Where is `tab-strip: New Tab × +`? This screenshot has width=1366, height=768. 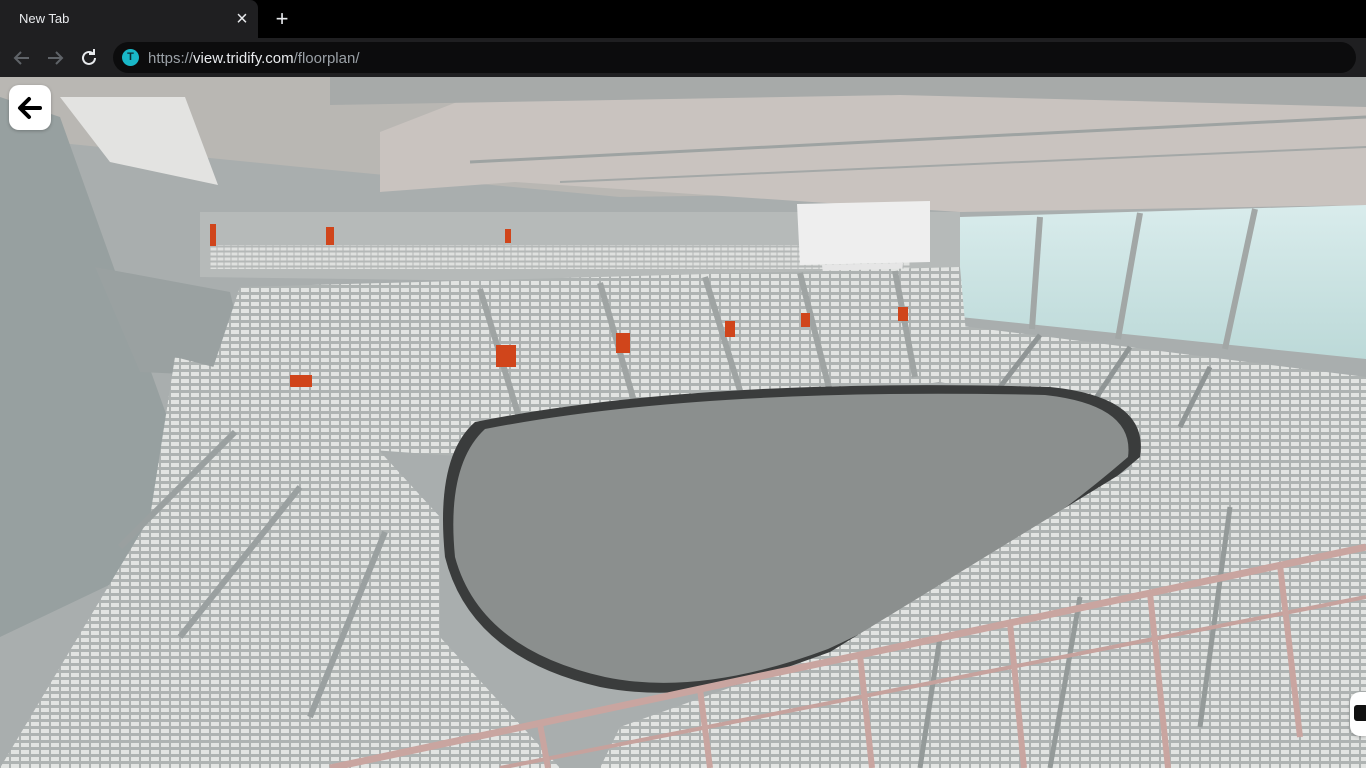 tab-strip: New Tab × + is located at coordinates (683, 19).